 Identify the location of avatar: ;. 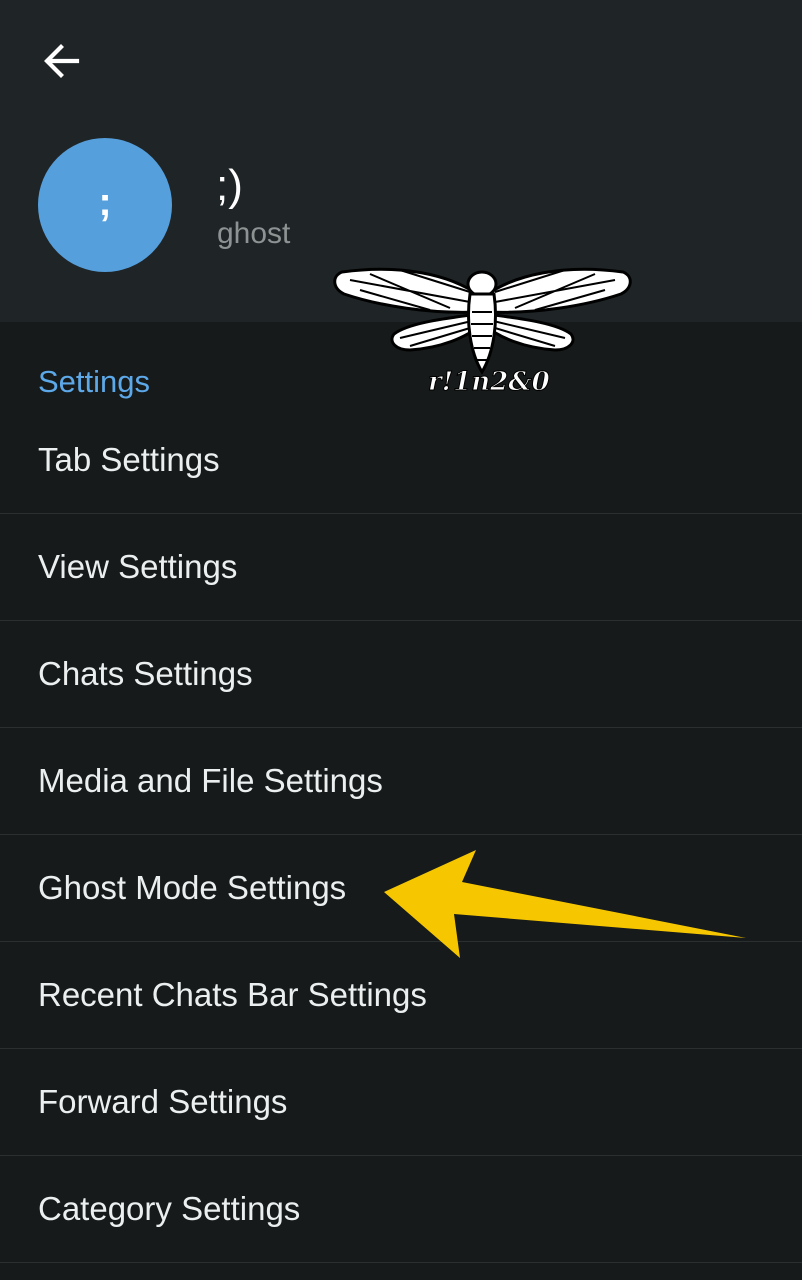
(105, 205).